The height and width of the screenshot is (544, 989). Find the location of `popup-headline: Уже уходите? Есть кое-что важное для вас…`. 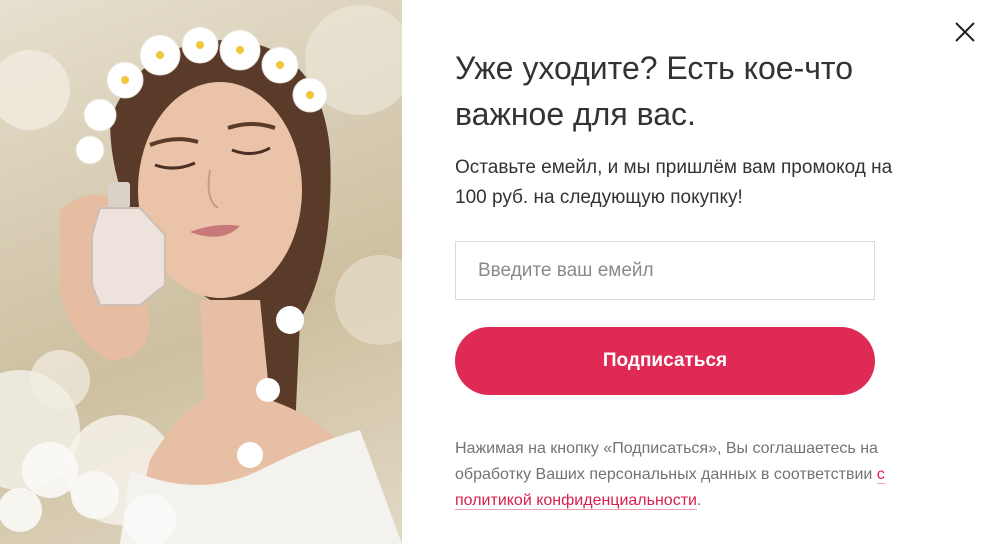

popup-headline: Уже уходите? Есть кое-что важное для вас… is located at coordinates (654, 91).